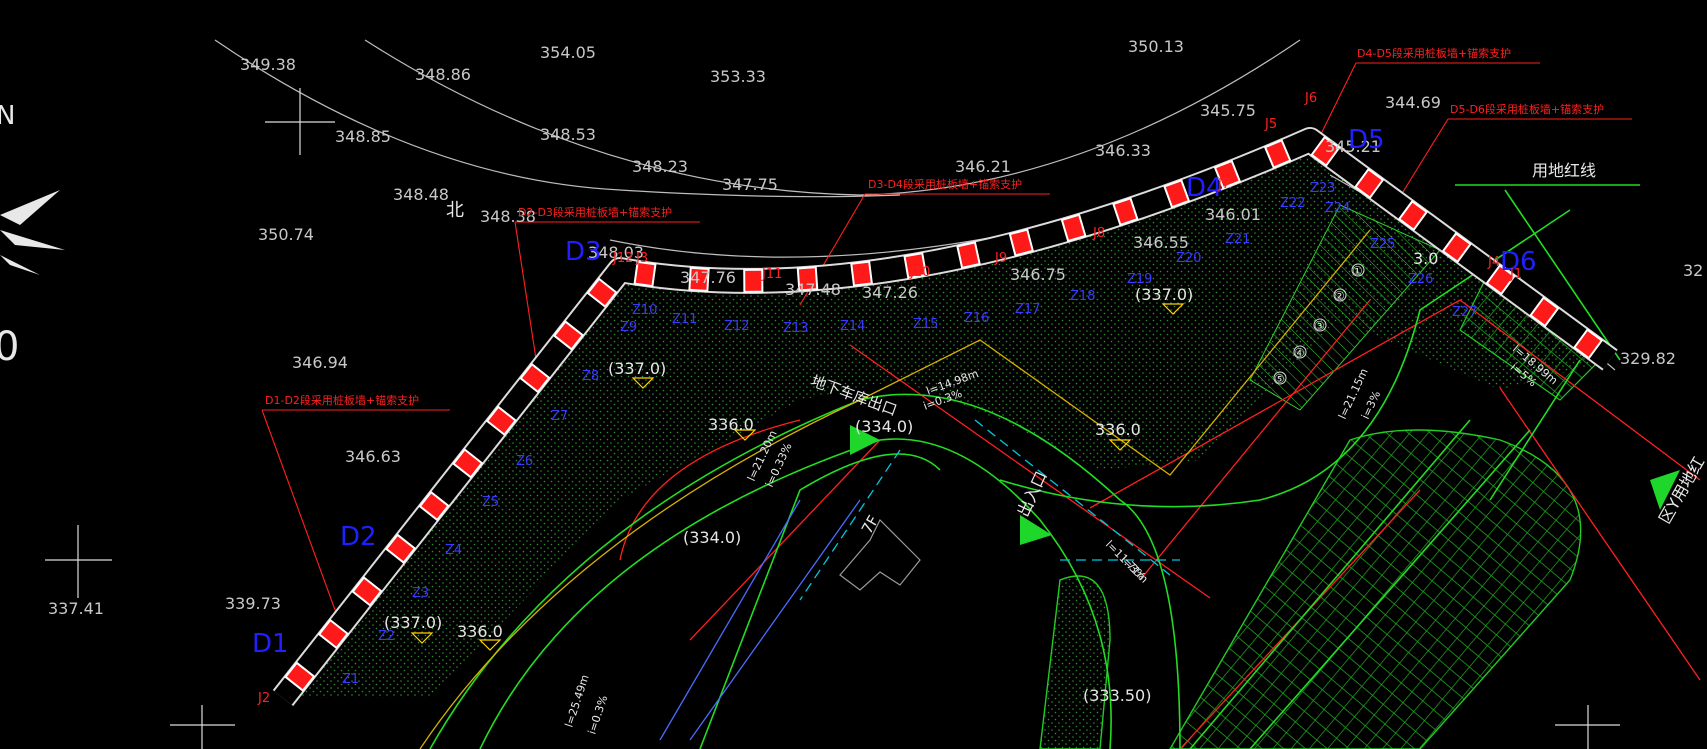  What do you see at coordinates (443, 74) in the screenshot?
I see `elev-label: 348.86` at bounding box center [443, 74].